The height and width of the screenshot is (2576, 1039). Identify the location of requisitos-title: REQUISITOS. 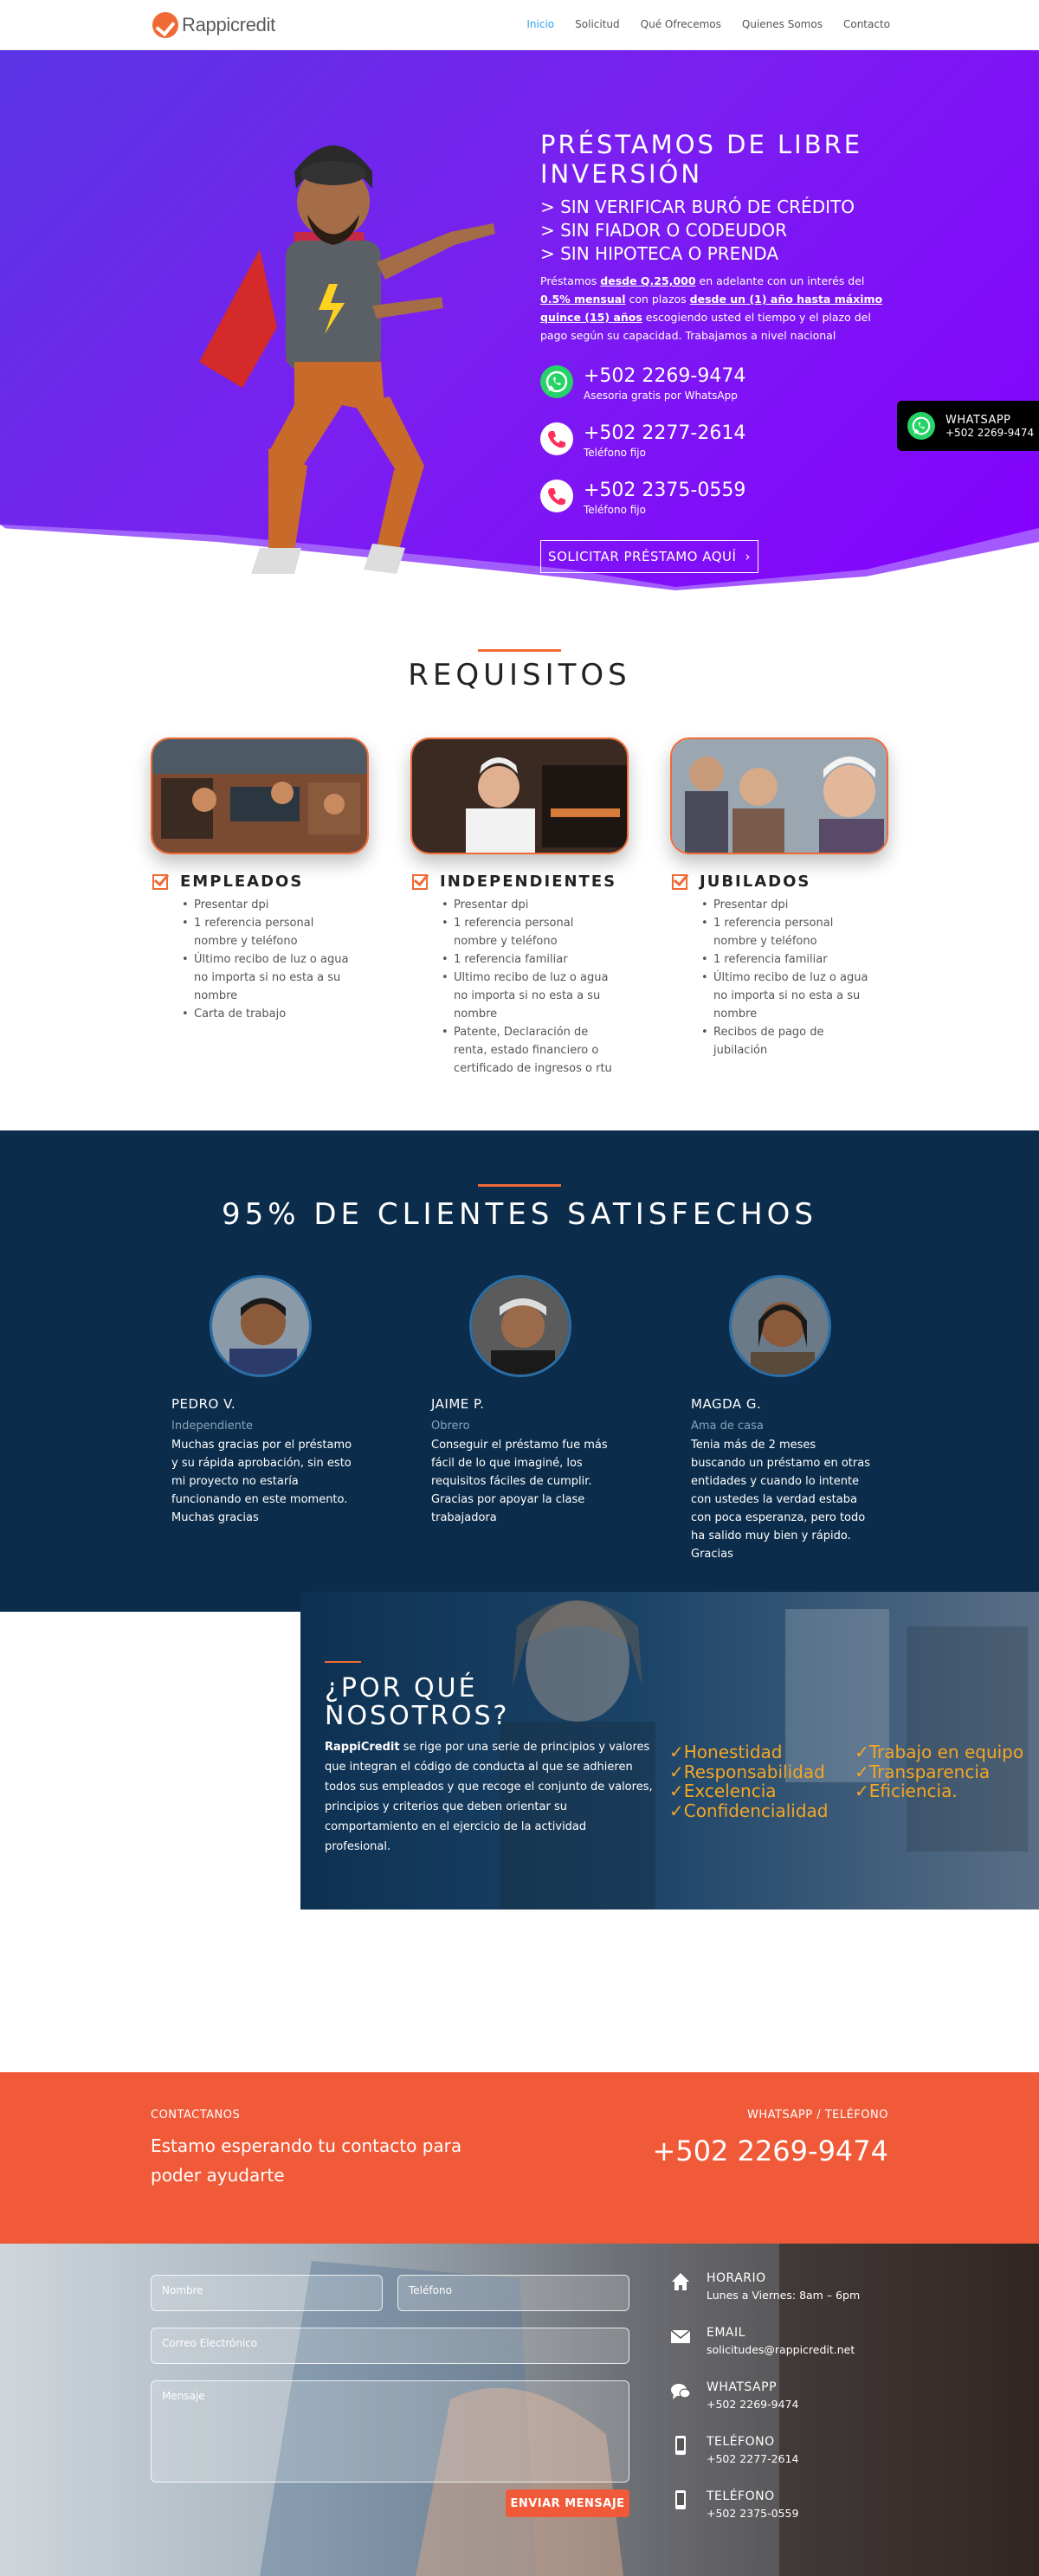
(519, 675).